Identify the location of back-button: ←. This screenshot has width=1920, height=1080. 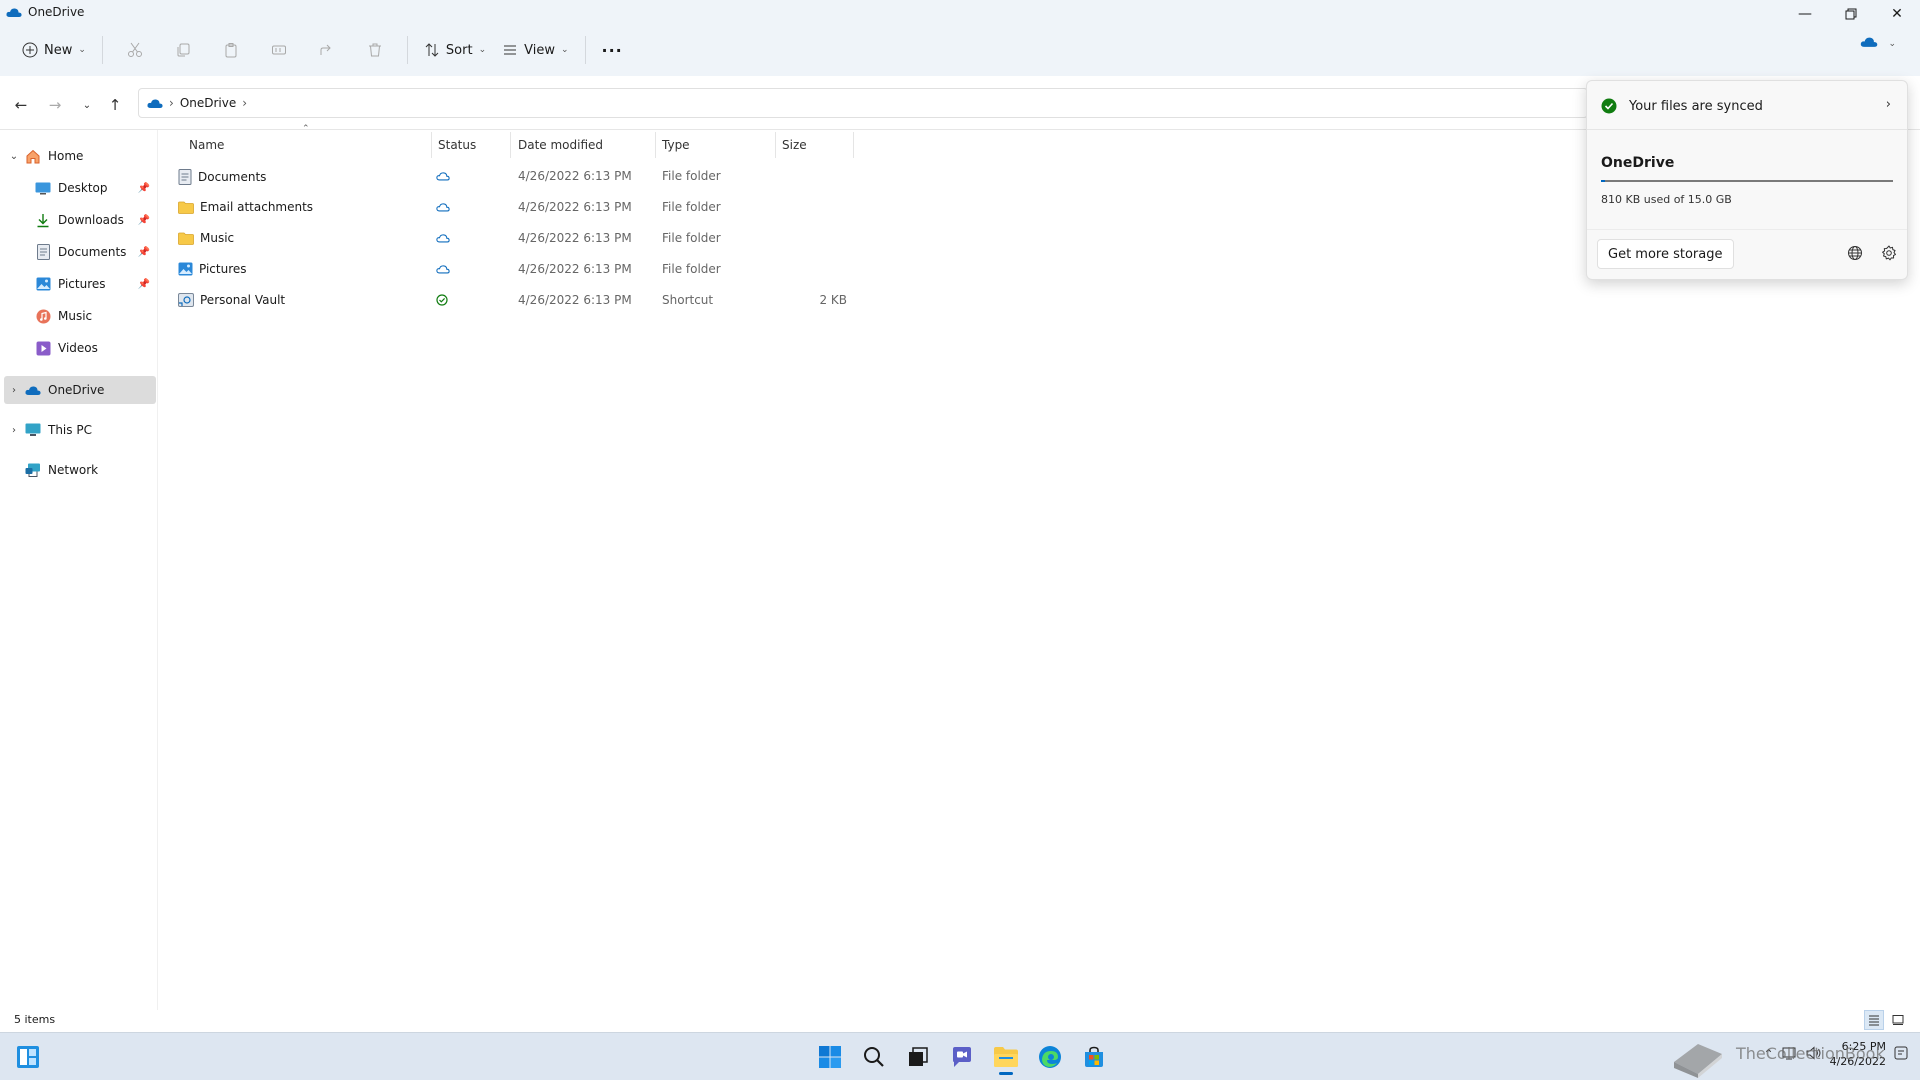
(21, 105).